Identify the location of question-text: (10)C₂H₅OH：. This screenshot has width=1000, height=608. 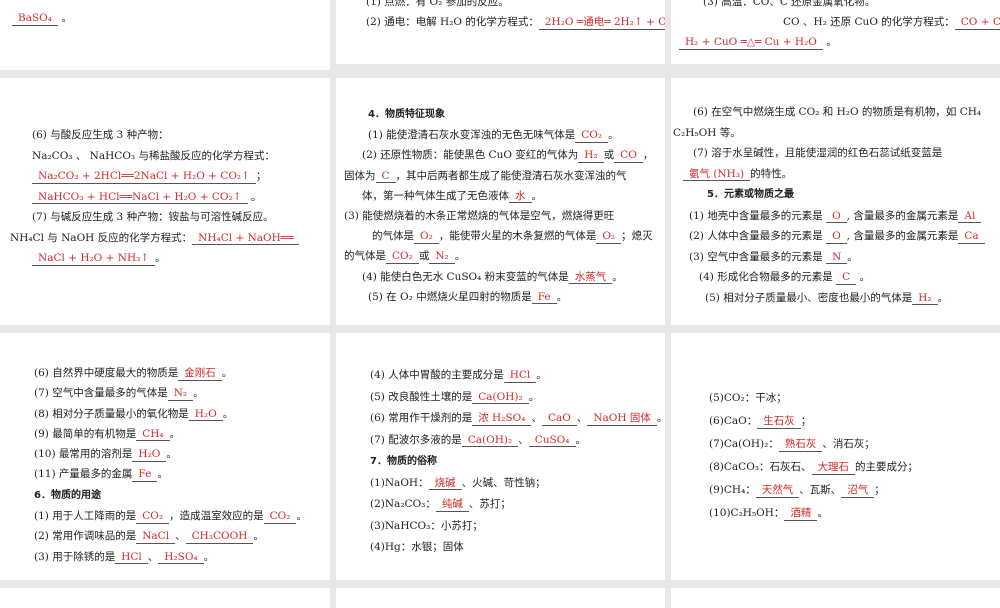
(747, 513).